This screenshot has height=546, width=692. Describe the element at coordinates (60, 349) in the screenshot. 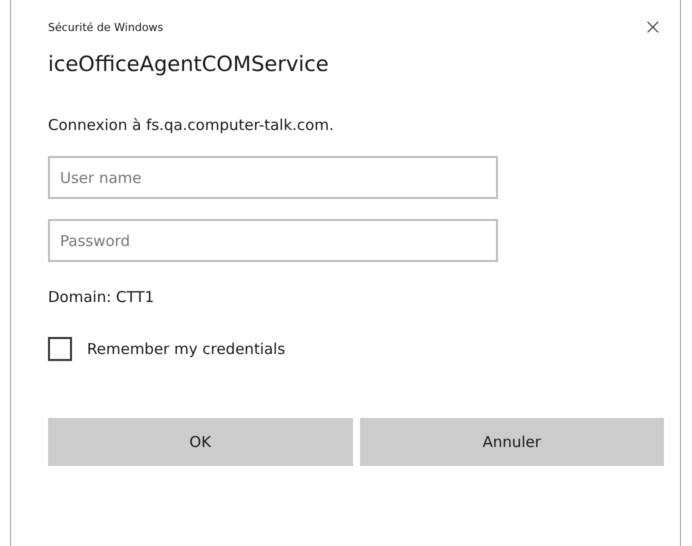

I see `checkbox` at that location.